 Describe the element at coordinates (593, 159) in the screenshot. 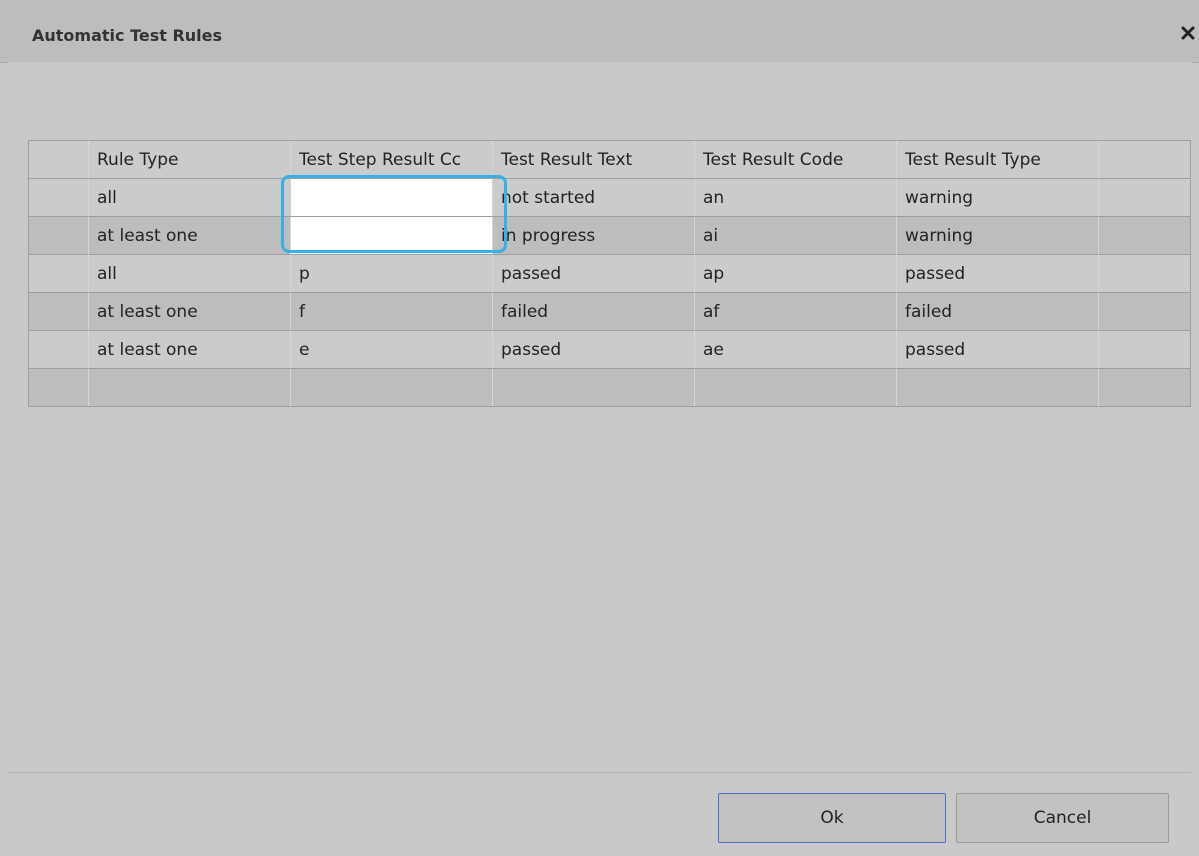

I see `header-test-result-text: Test Result Text` at that location.